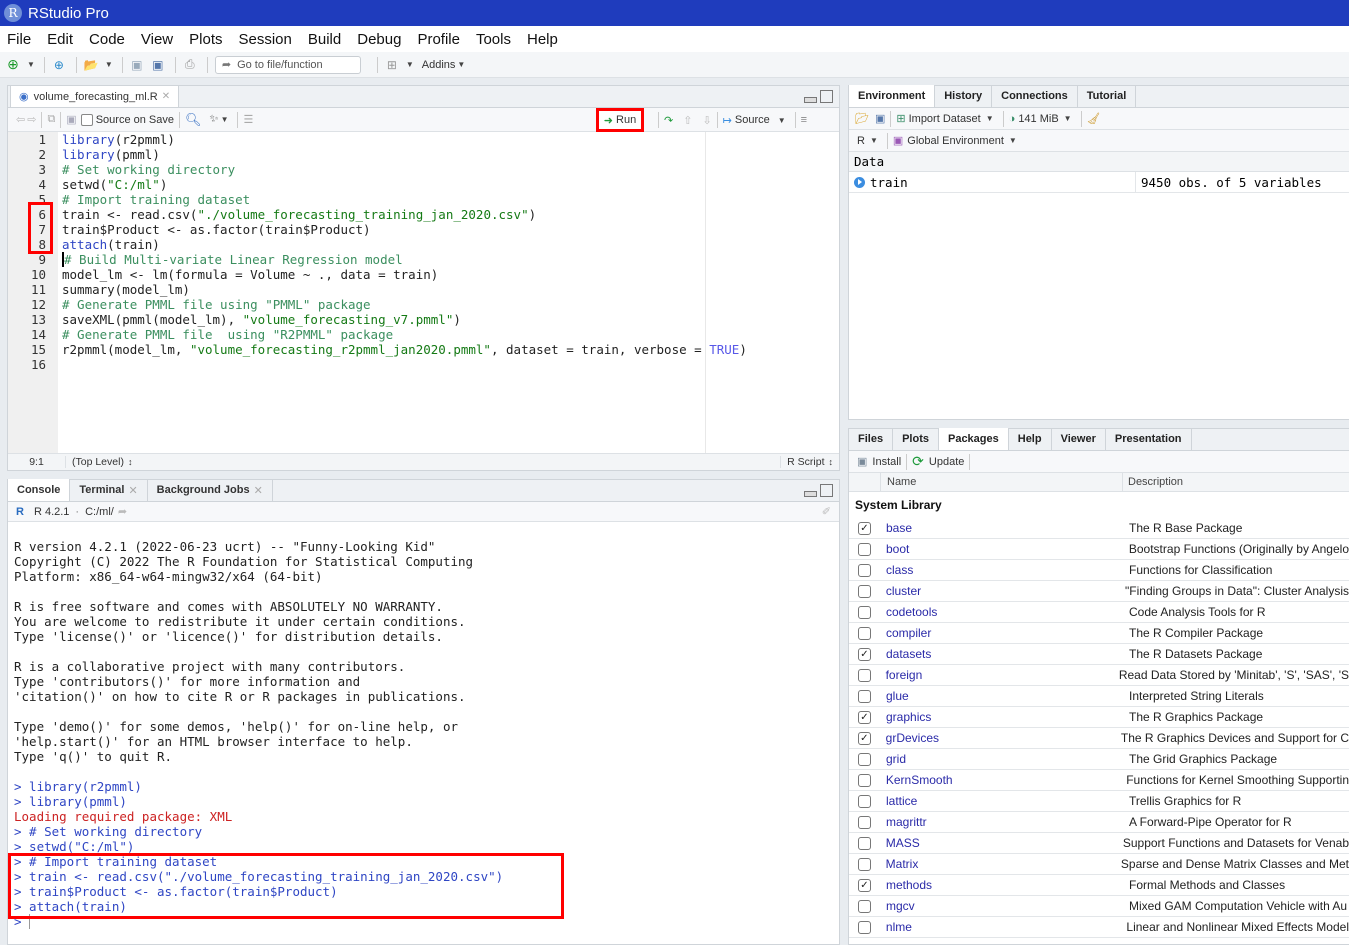  I want to click on close-tab-icon: ✕, so click(258, 490).